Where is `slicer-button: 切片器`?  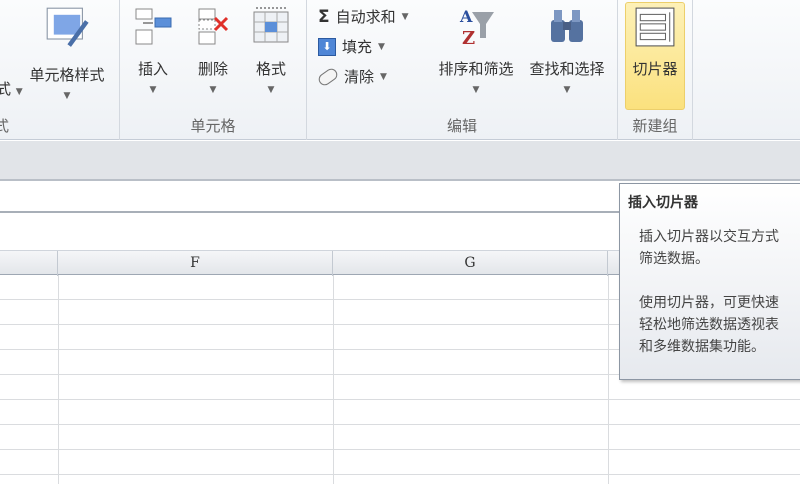 slicer-button: 切片器 is located at coordinates (655, 56).